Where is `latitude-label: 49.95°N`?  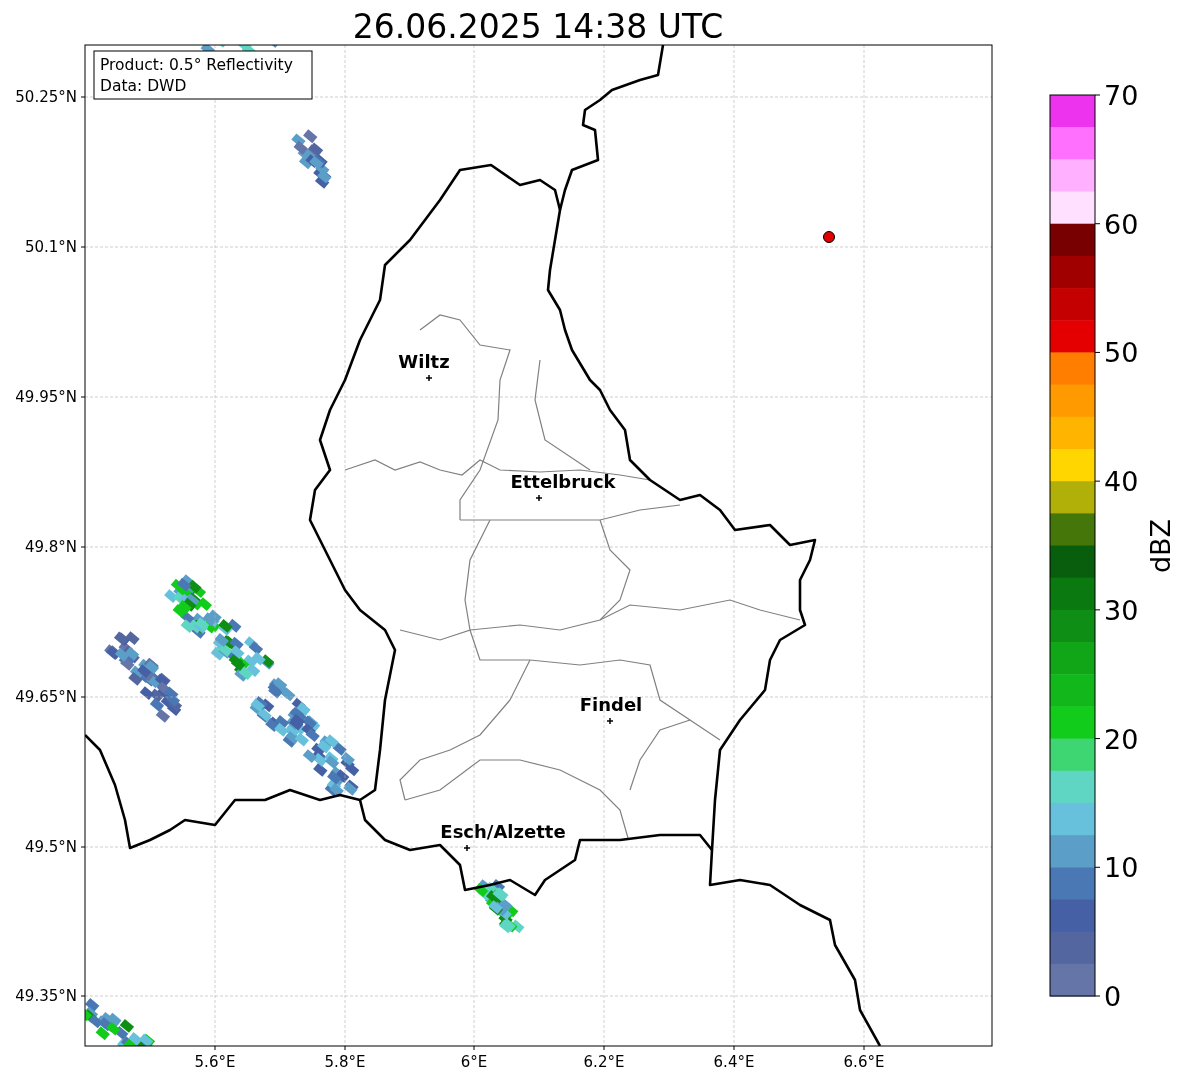 latitude-label: 49.95°N is located at coordinates (46, 397).